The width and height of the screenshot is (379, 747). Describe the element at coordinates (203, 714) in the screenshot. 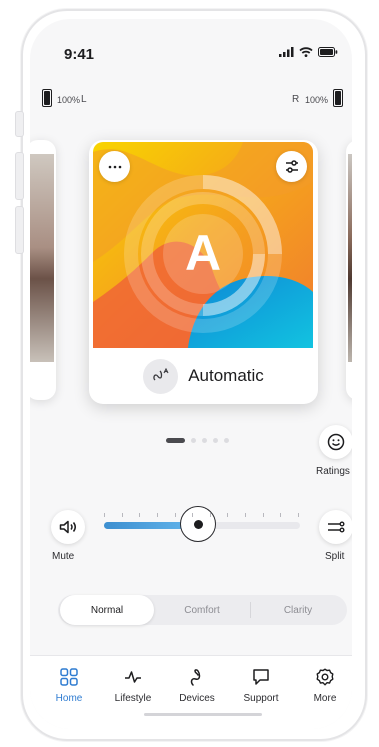

I see `home-indicator` at that location.